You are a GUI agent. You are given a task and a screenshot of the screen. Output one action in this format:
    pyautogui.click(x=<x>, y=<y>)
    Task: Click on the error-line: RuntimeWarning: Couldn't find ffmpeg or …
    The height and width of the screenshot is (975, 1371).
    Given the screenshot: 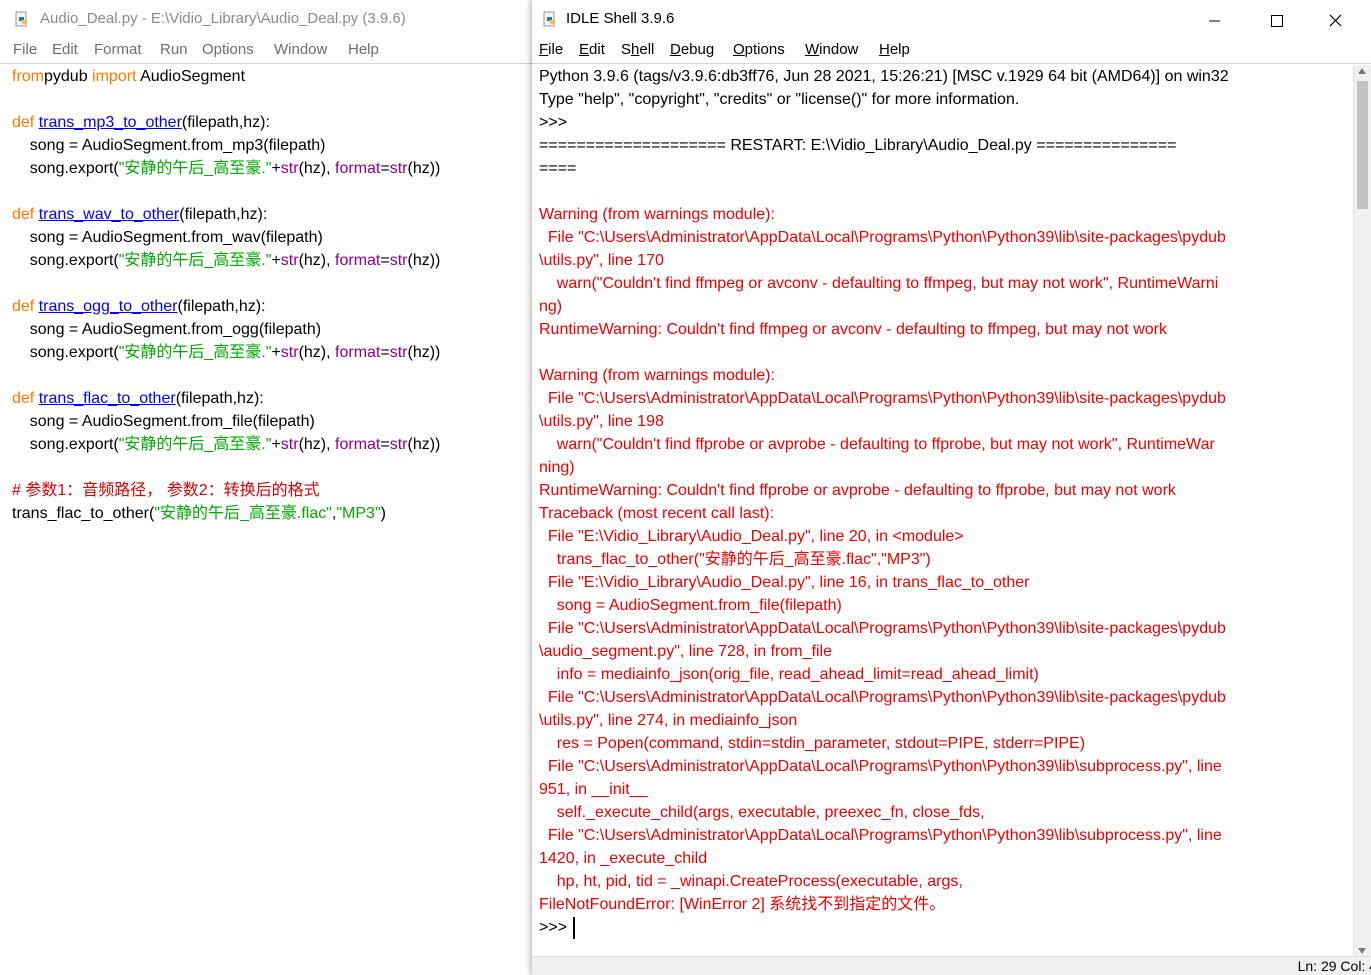 What is the action you would take?
    pyautogui.click(x=853, y=329)
    